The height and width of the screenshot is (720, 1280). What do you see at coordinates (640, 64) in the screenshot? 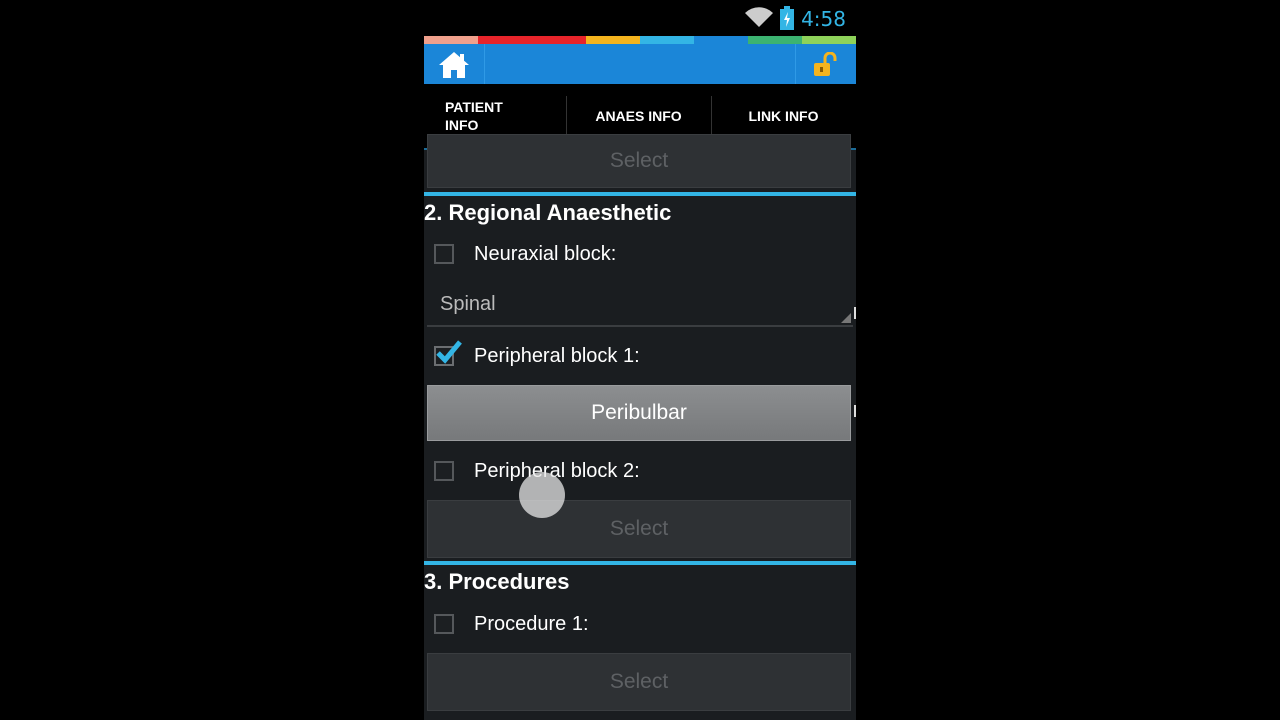
I see `action-bar` at bounding box center [640, 64].